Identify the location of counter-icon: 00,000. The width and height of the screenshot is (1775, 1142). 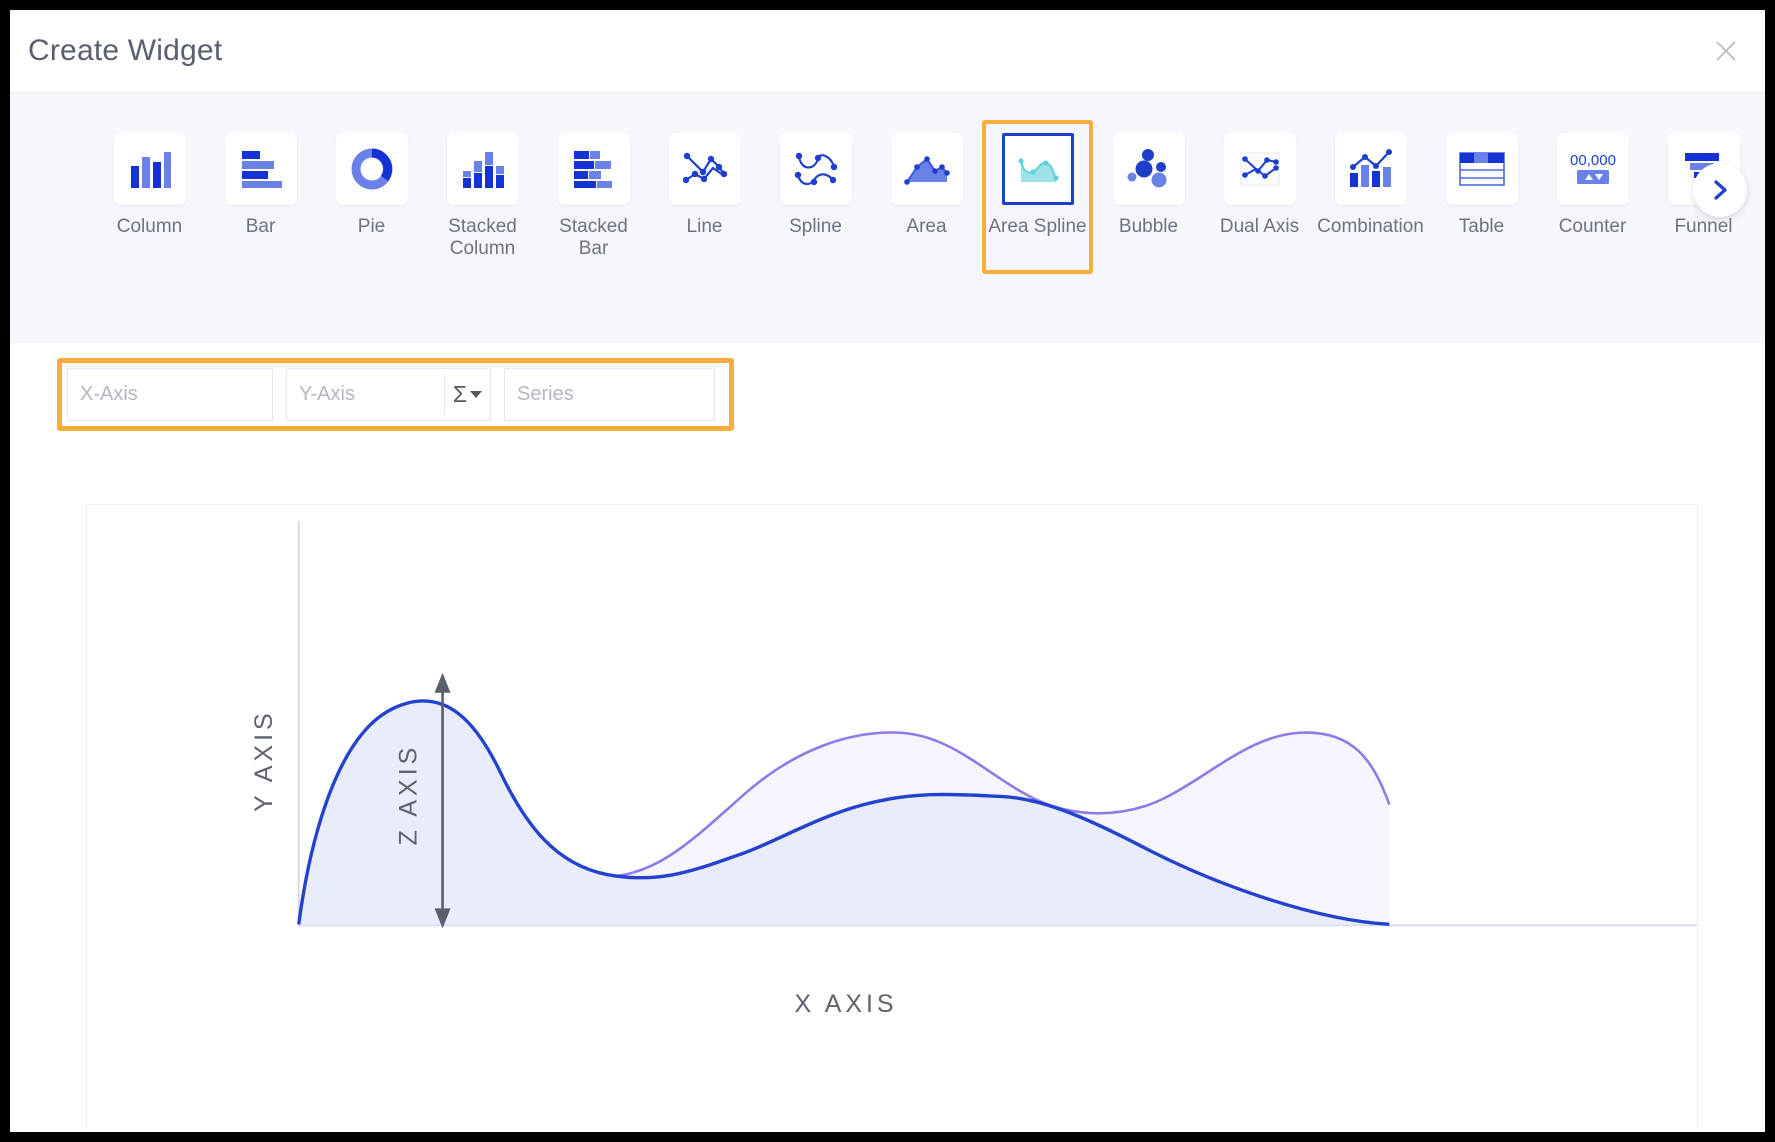
(1593, 168).